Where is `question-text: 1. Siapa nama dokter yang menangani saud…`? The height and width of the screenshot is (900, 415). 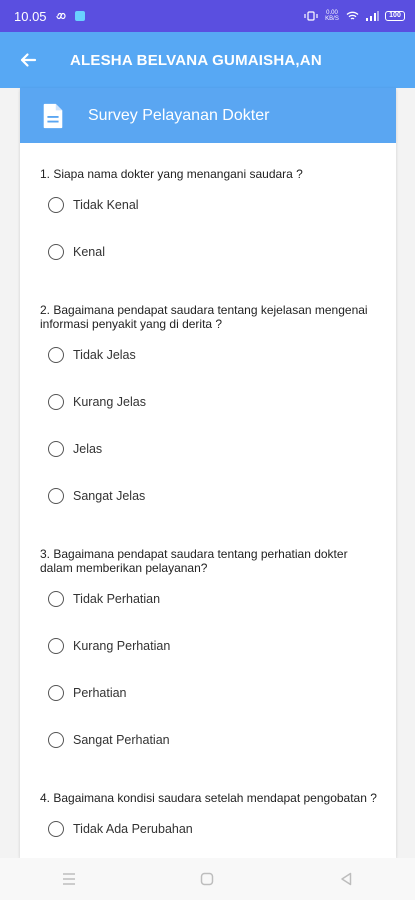 question-text: 1. Siapa nama dokter yang menangani saud… is located at coordinates (171, 174).